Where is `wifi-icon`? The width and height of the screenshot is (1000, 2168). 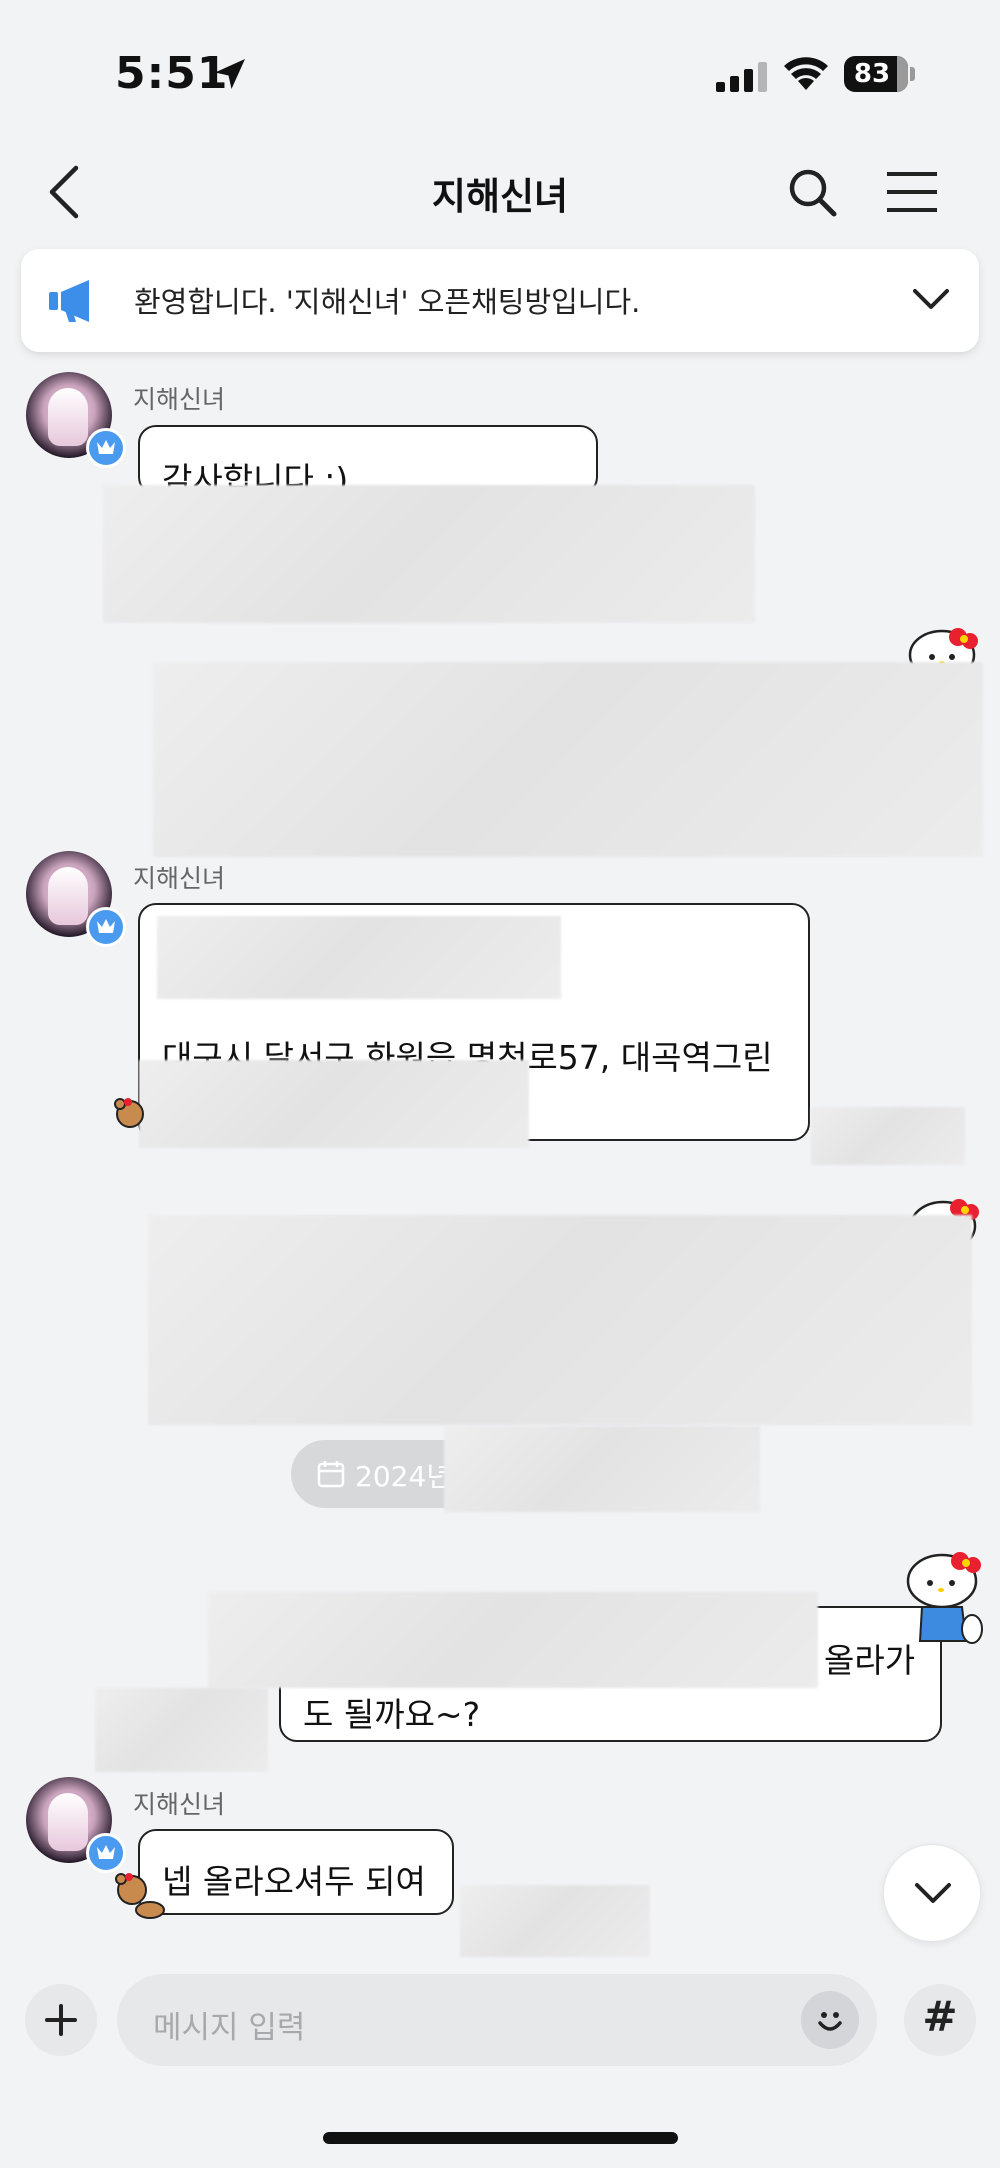
wifi-icon is located at coordinates (806, 73).